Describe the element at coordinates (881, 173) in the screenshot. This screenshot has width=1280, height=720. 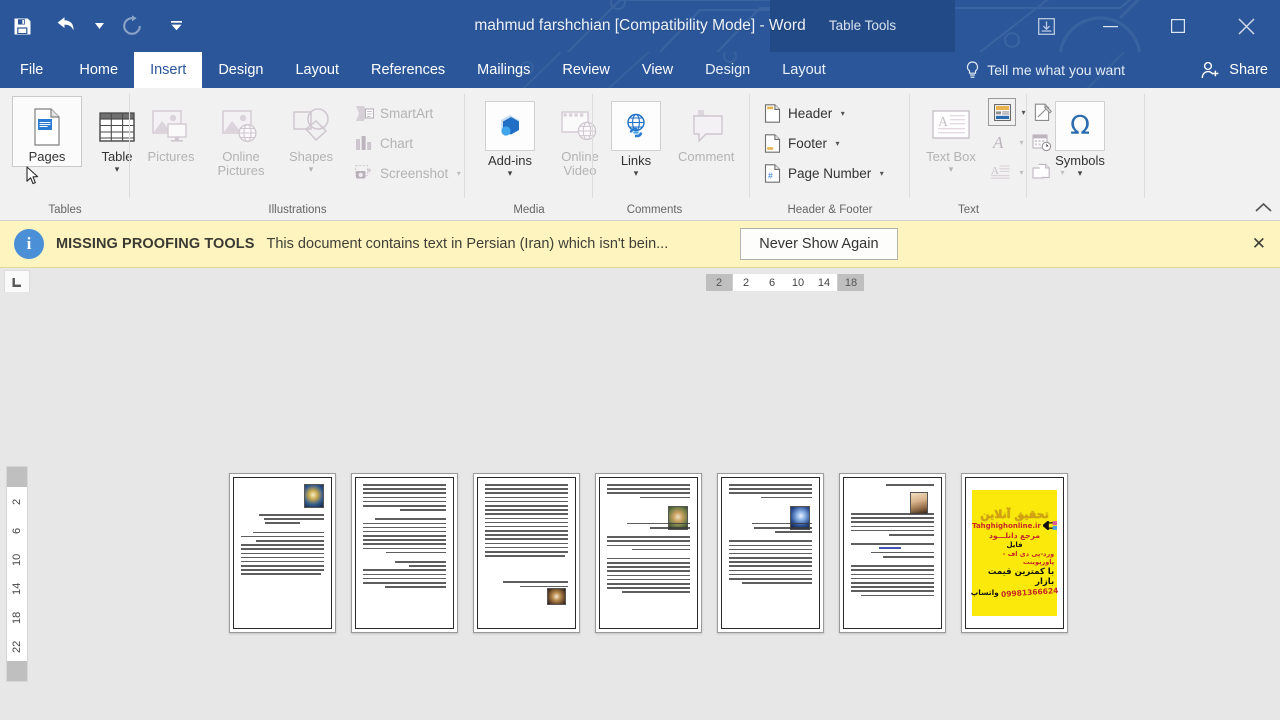
I see `page-number-dropdown-caret: ▾` at that location.